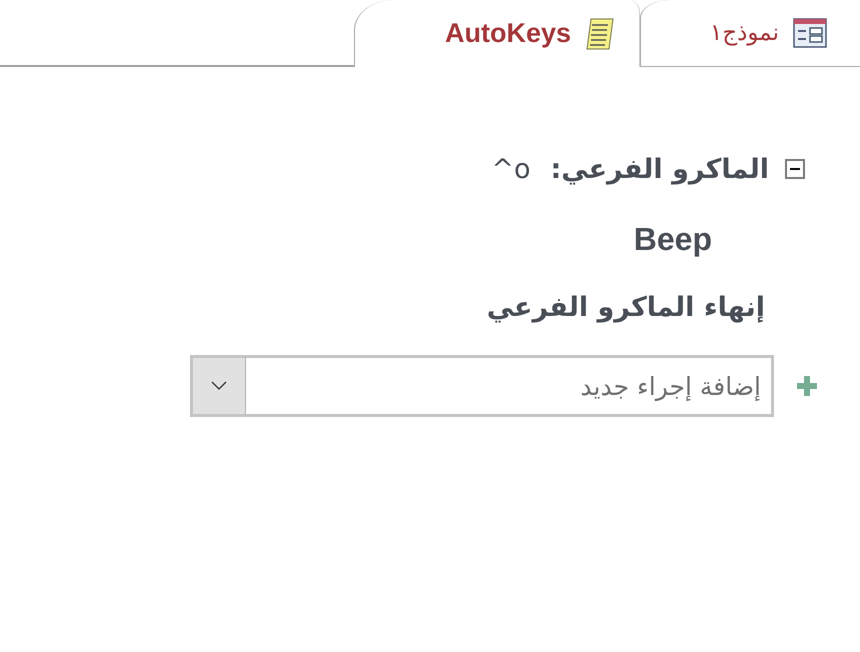  What do you see at coordinates (750, 33) in the screenshot?
I see `document-tab: نموذج١` at bounding box center [750, 33].